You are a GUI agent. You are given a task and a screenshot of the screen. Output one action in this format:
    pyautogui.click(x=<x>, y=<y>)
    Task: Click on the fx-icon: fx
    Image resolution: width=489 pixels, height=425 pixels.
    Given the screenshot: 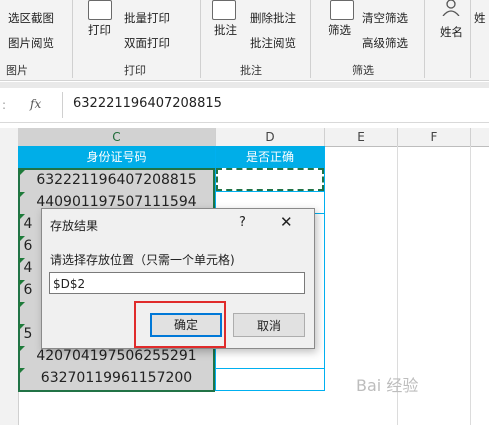 What is the action you would take?
    pyautogui.click(x=35, y=104)
    